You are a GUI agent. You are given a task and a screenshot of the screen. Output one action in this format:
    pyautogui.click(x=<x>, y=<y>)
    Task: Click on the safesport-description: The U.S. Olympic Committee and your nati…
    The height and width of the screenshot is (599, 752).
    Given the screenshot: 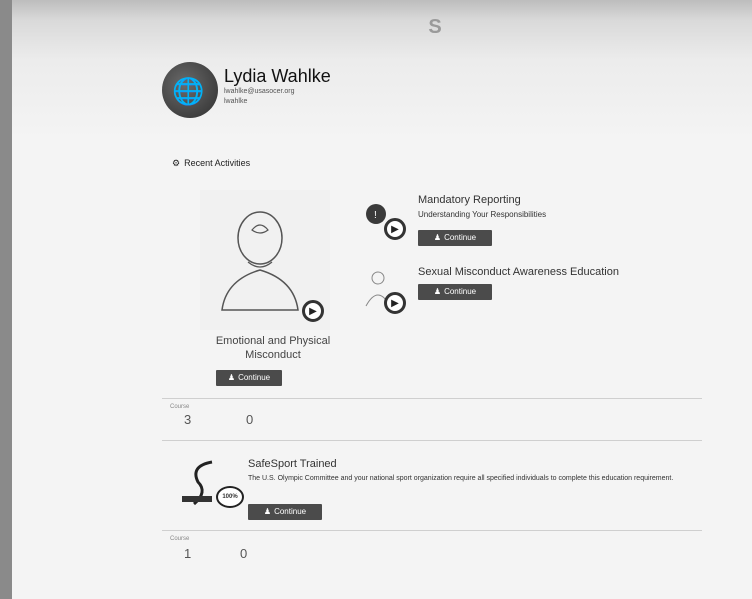 What is the action you would take?
    pyautogui.click(x=461, y=478)
    